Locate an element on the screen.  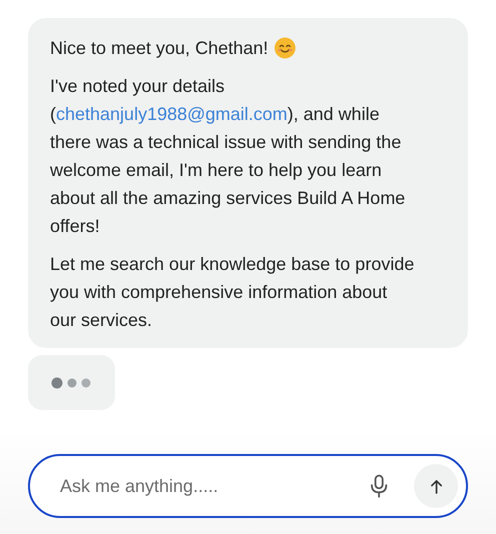
arrow-up-icon is located at coordinates (436, 486).